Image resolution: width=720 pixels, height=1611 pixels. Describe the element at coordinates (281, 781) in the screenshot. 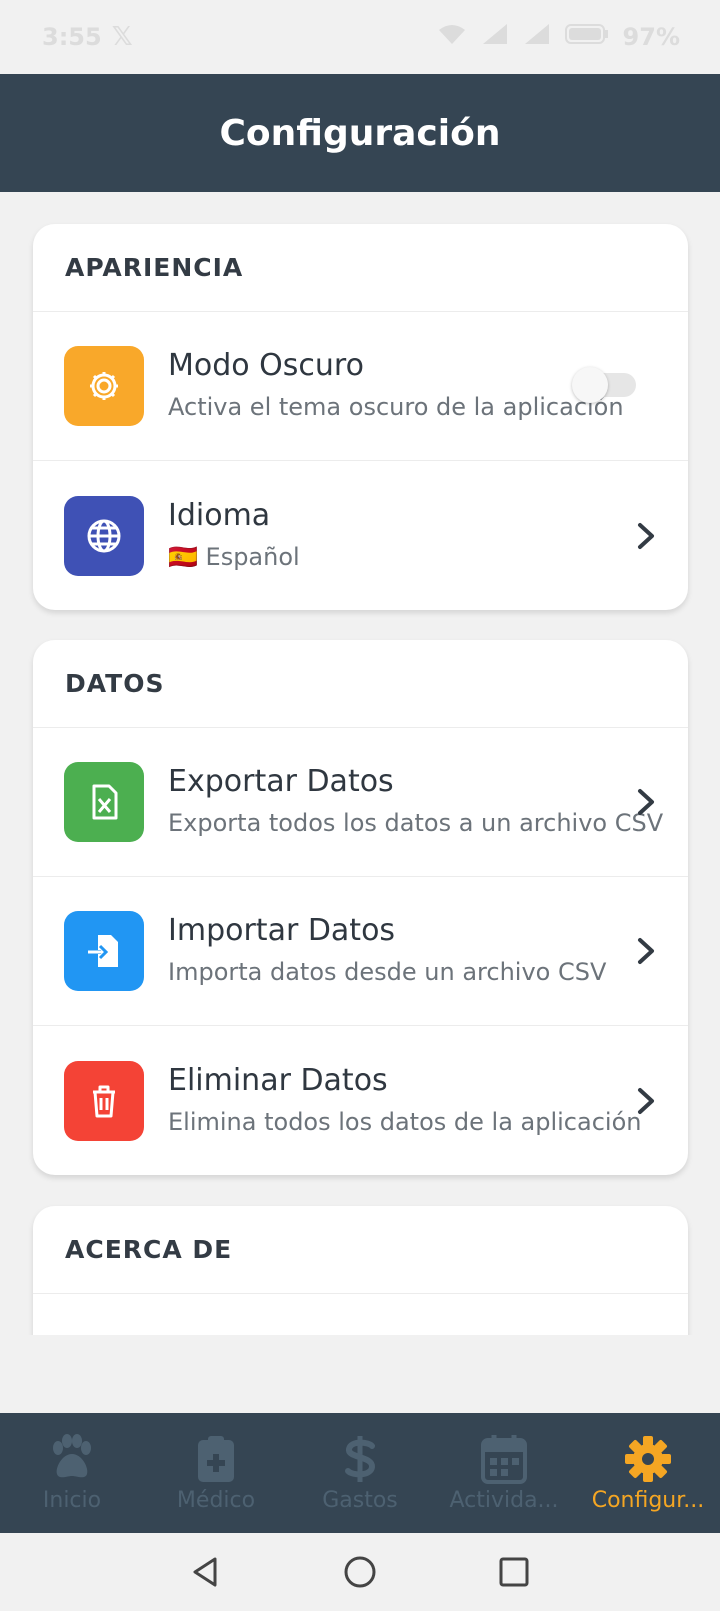

I see `export-title: Exportar Datos` at that location.